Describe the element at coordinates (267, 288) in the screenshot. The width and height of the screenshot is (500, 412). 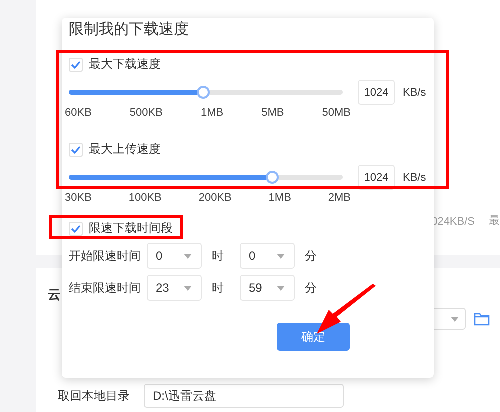
I see `minute-dropdown: 59` at that location.